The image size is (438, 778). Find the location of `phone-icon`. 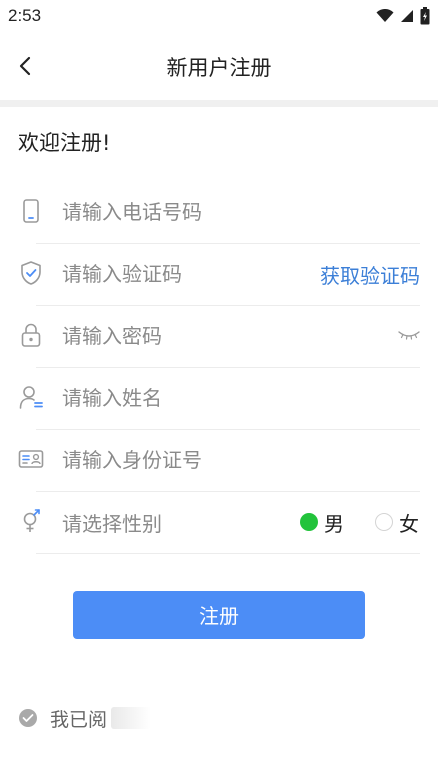

phone-icon is located at coordinates (31, 211).